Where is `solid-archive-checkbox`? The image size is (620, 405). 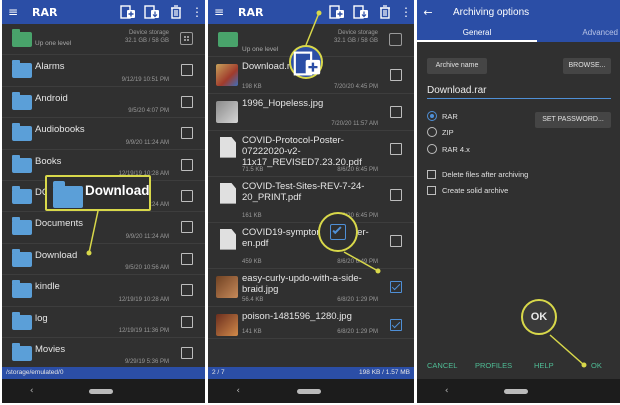 solid-archive-checkbox is located at coordinates (431, 190).